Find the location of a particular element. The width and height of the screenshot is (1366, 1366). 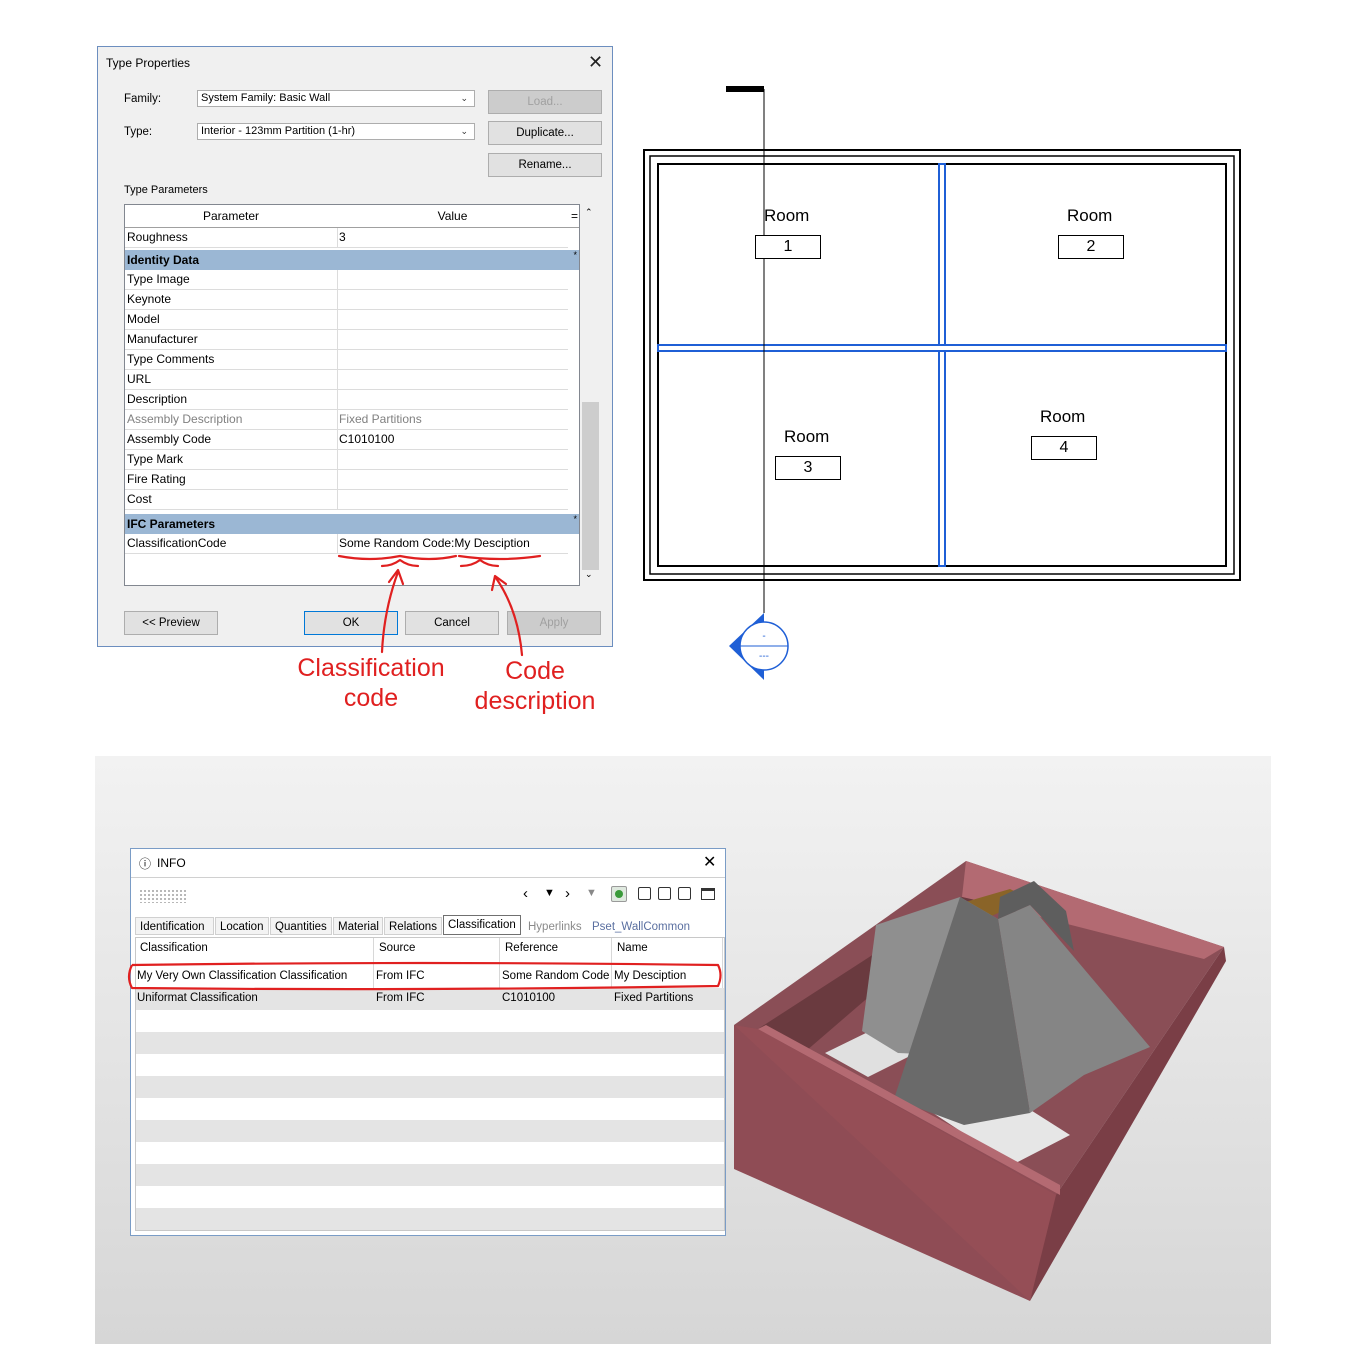

column-header: Reference is located at coordinates (531, 948).